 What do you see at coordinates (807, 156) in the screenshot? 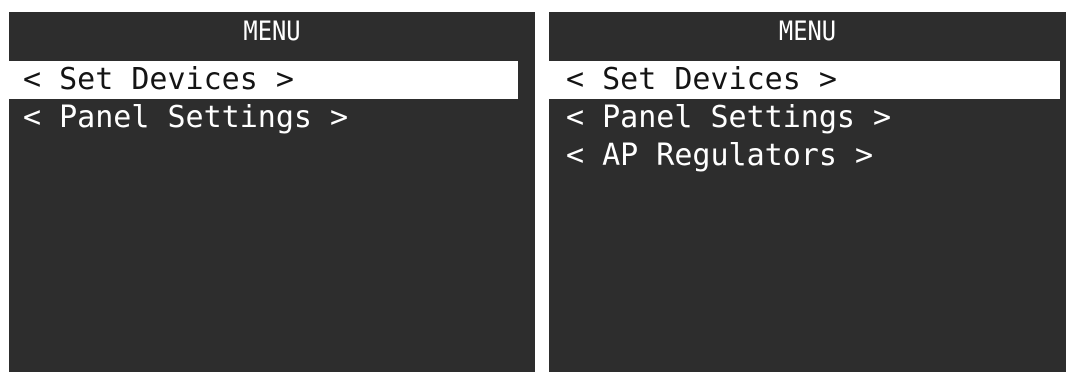
I see `menu-item-ap-regulators: < AP Regulators >` at bounding box center [807, 156].